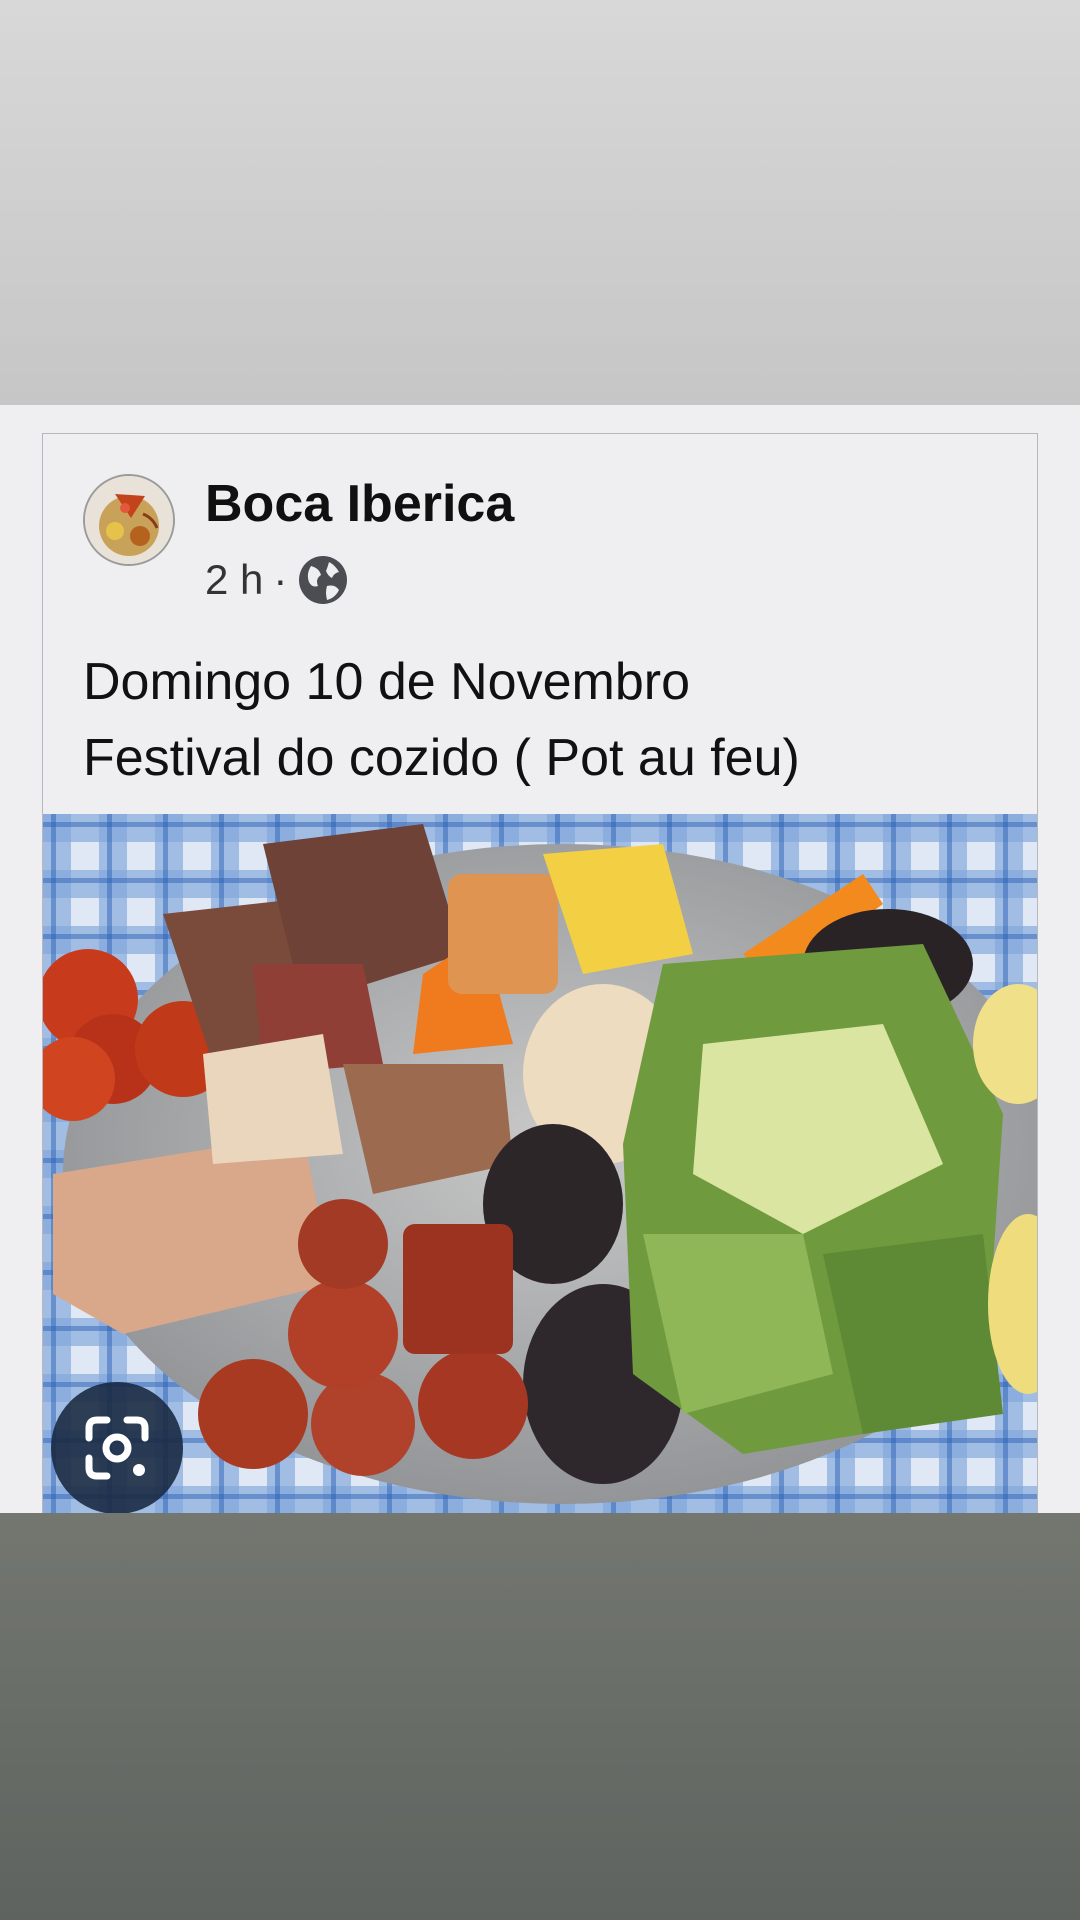 This screenshot has height=1920, width=1080. What do you see at coordinates (441, 758) in the screenshot?
I see `post-text-line-2: Festival do cozido ( Pot au feu)` at bounding box center [441, 758].